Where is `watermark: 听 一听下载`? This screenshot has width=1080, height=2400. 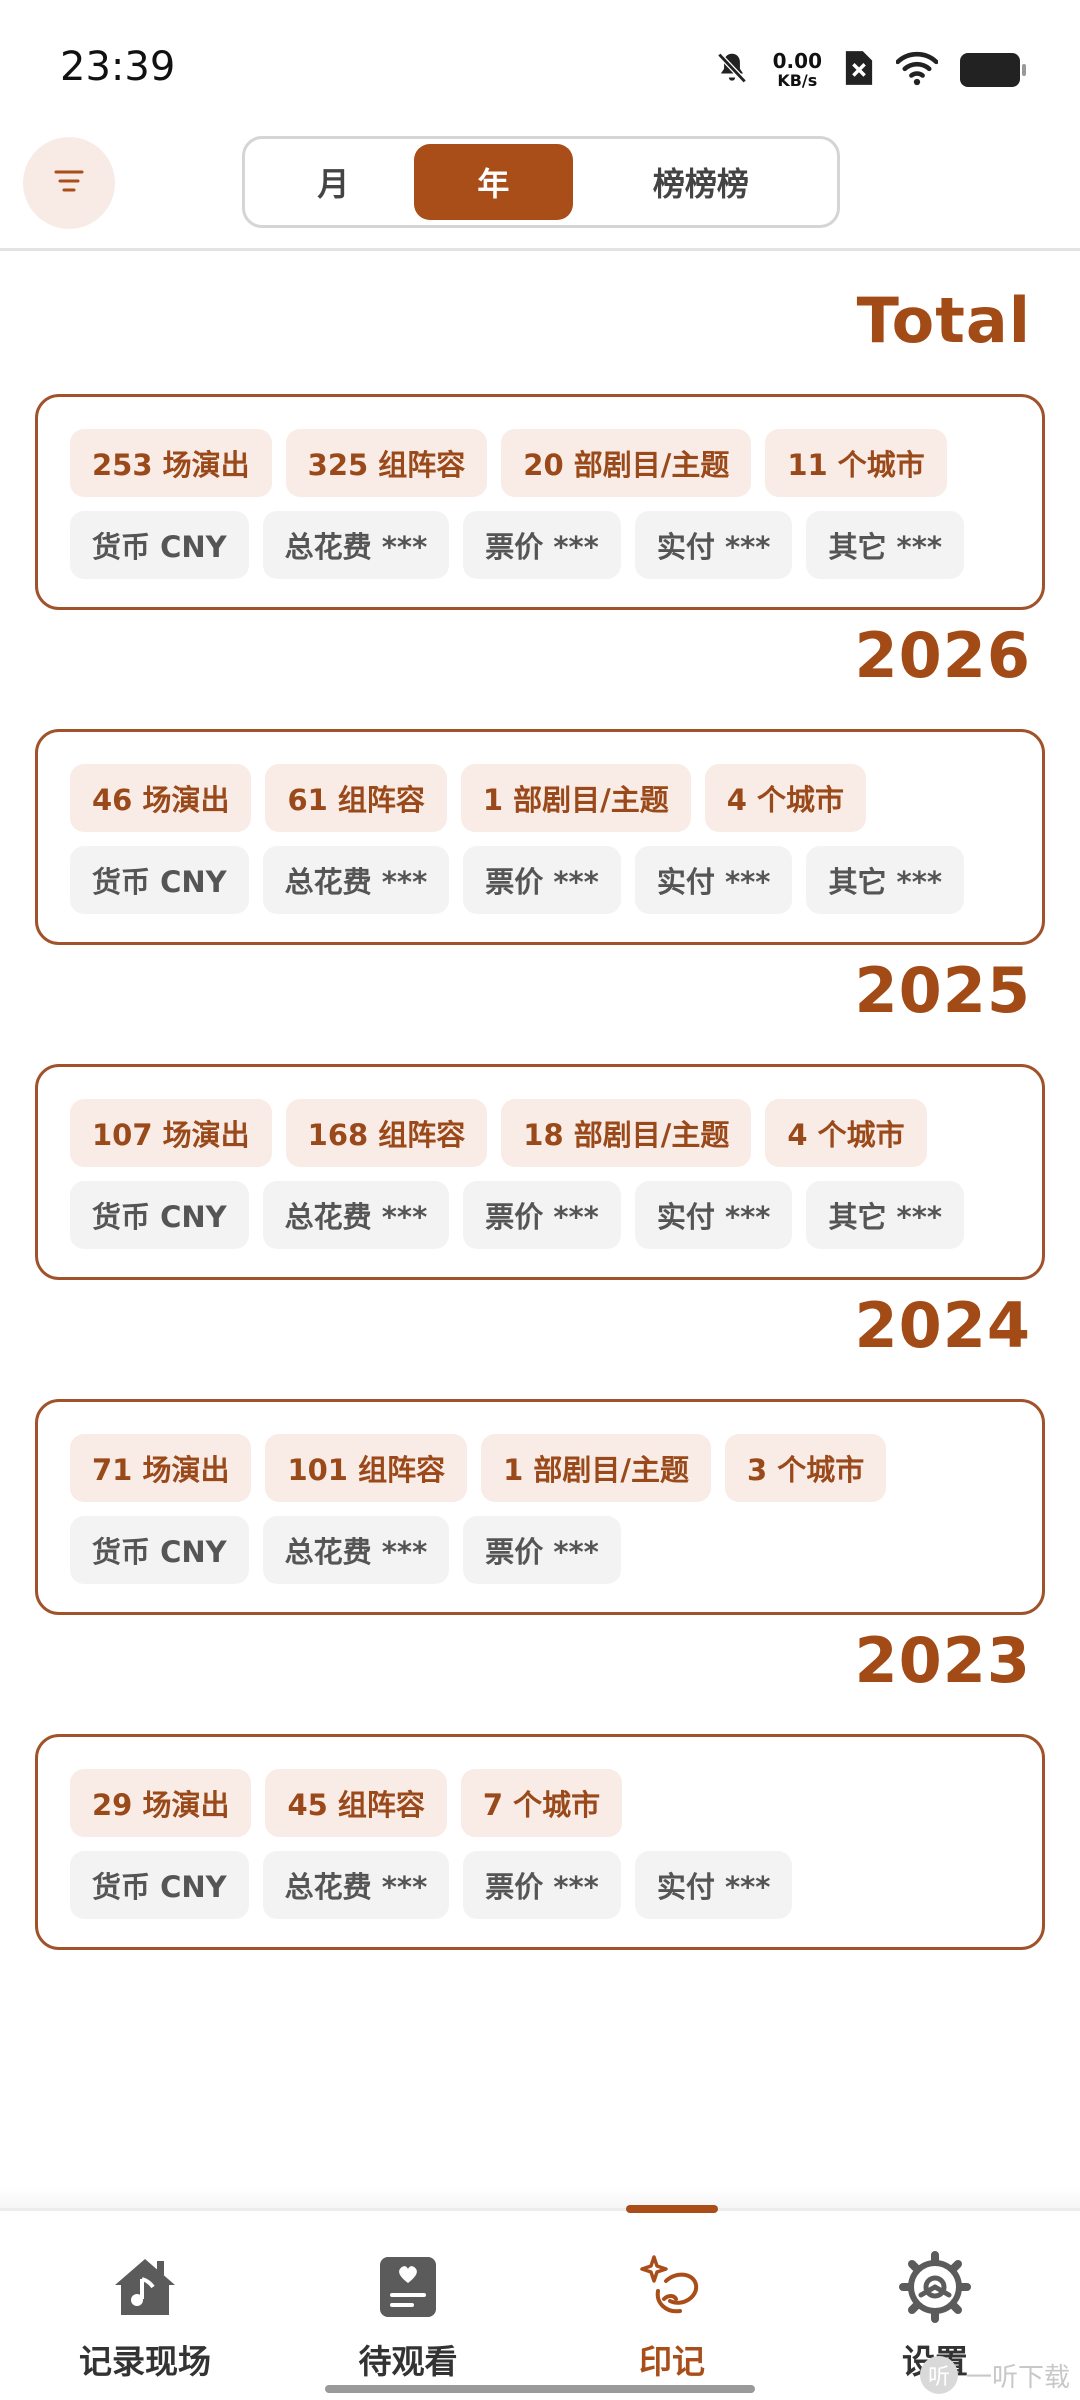 watermark: 听 一听下载 is located at coordinates (1000, 2375).